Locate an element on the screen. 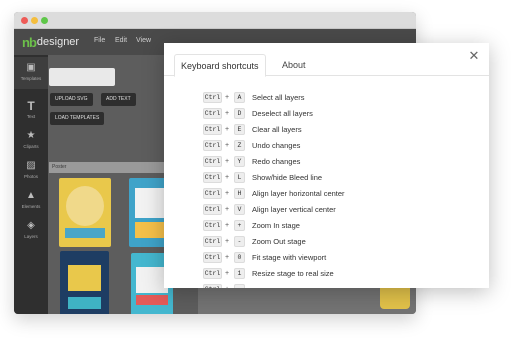 This screenshot has height=349, width=511. layers-icon: ◈ is located at coordinates (31, 225).